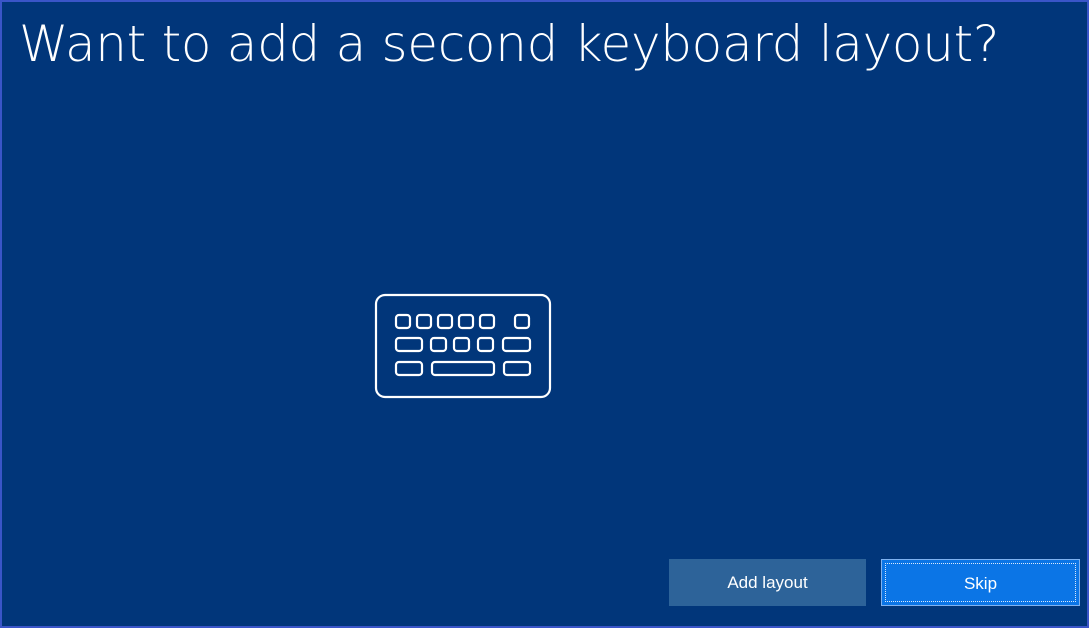 Image resolution: width=1089 pixels, height=628 pixels. I want to click on skip-button: Skip, so click(980, 582).